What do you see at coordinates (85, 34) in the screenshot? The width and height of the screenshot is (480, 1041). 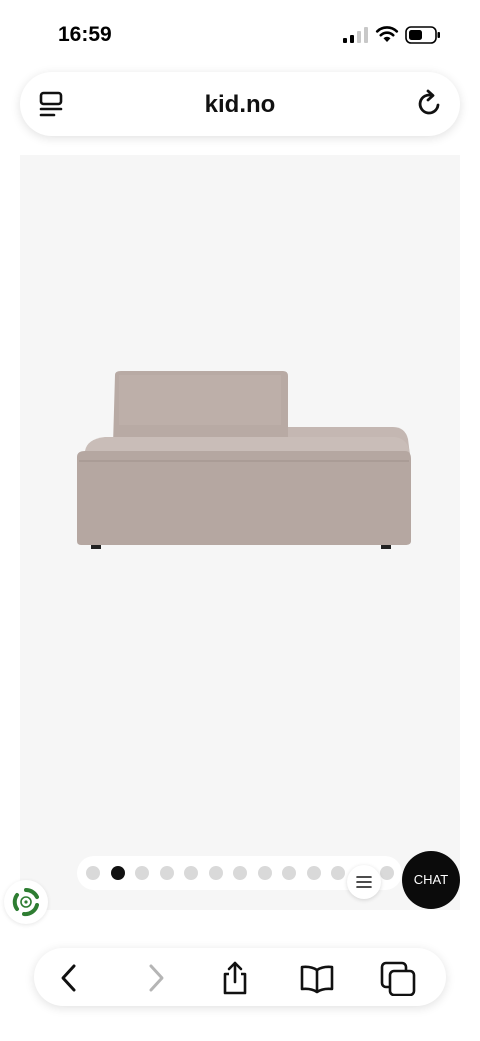 I see `status-time: 16:59` at bounding box center [85, 34].